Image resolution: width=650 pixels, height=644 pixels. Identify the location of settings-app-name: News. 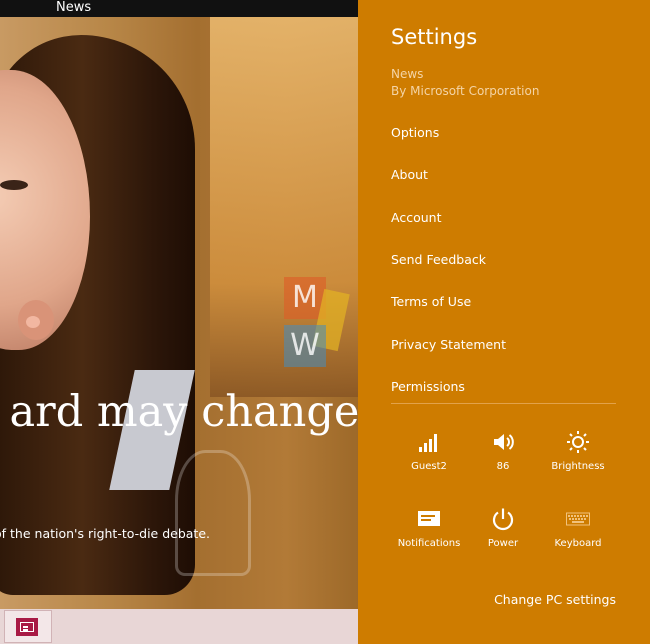
(407, 74).